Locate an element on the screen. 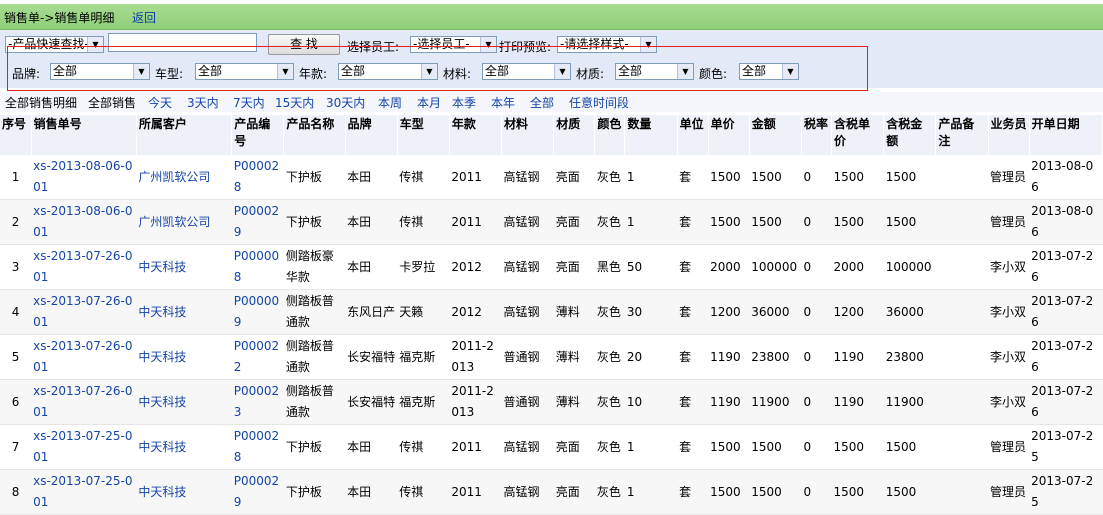  quick-30days: 30天内 is located at coordinates (345, 102).